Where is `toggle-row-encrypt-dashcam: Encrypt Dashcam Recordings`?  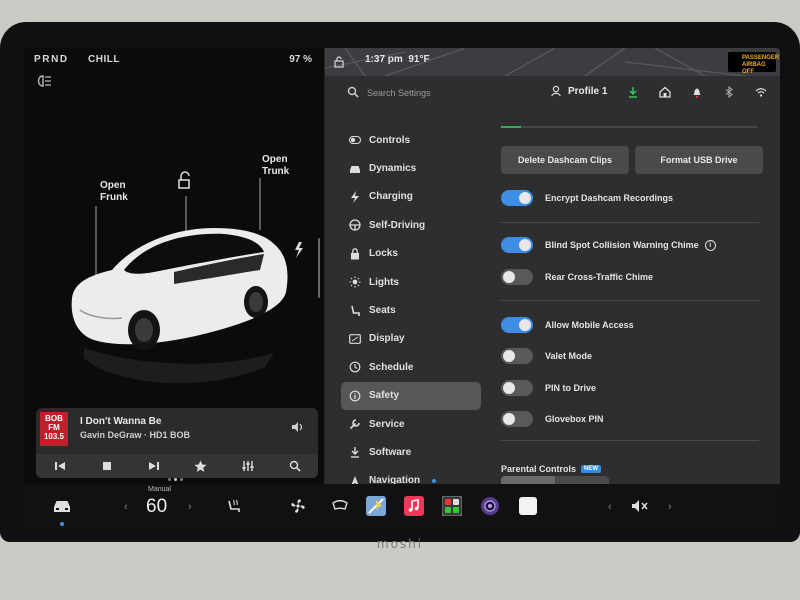
toggle-row-encrypt-dashcam: Encrypt Dashcam Recordings is located at coordinates (587, 198).